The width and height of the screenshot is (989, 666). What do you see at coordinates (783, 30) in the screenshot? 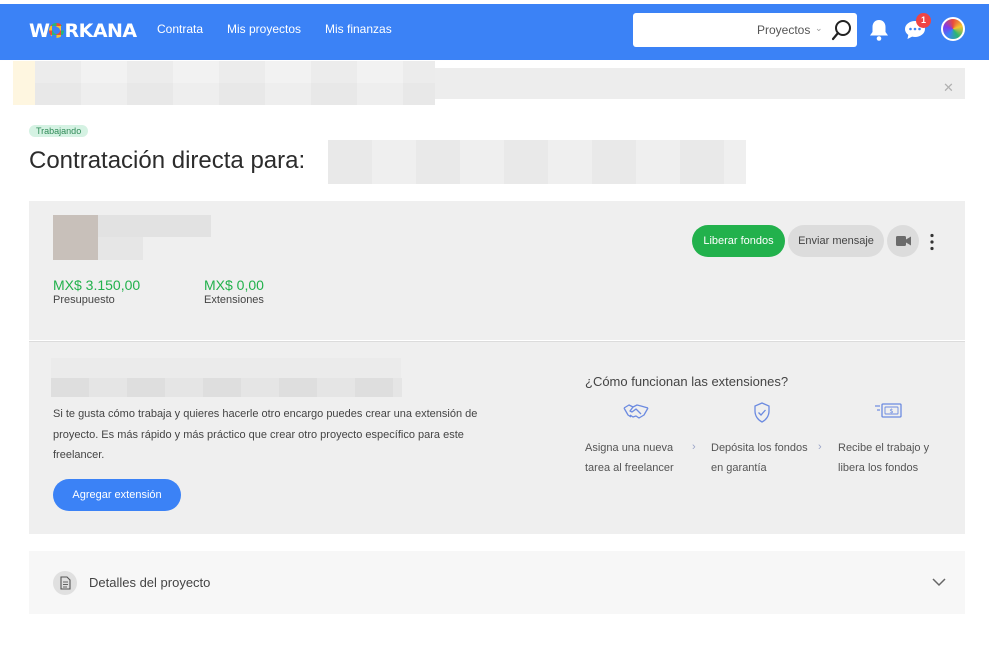
I see `search-scope-select: Proyectos` at bounding box center [783, 30].